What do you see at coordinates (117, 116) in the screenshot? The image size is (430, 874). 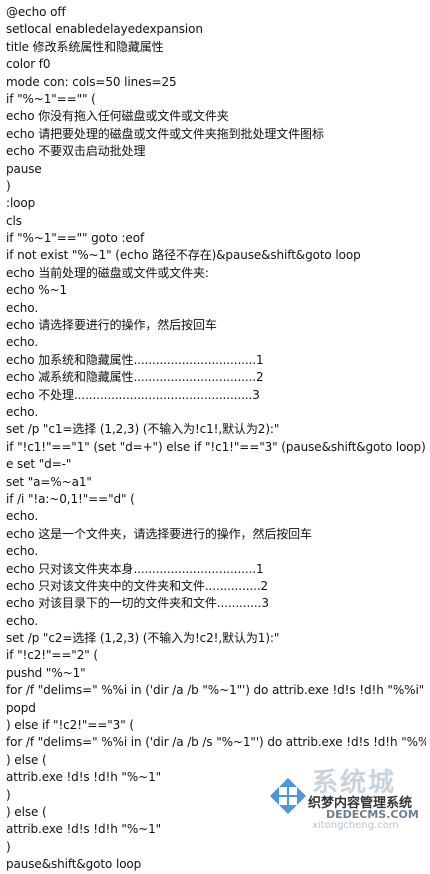 I see `code-line: echo 你没有拖入任何磁盘或文件或文件夹` at bounding box center [117, 116].